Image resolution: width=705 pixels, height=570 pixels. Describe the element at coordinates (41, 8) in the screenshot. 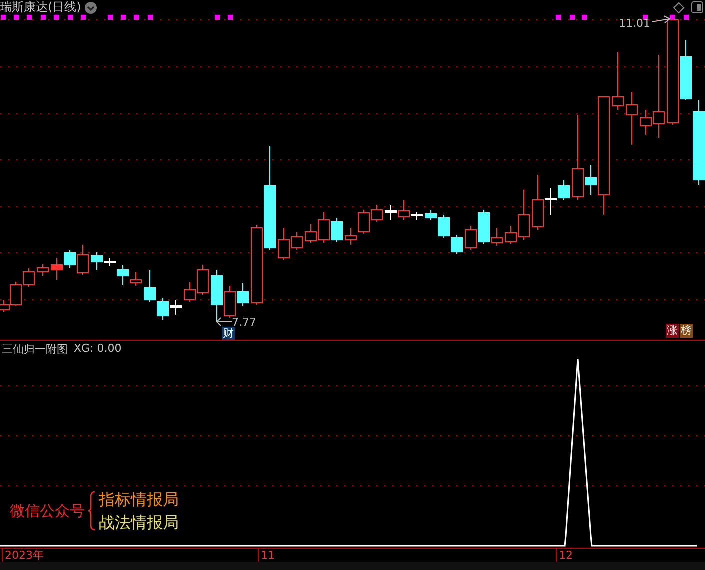

I see `chart-title: 瑞斯康达(日线)` at that location.